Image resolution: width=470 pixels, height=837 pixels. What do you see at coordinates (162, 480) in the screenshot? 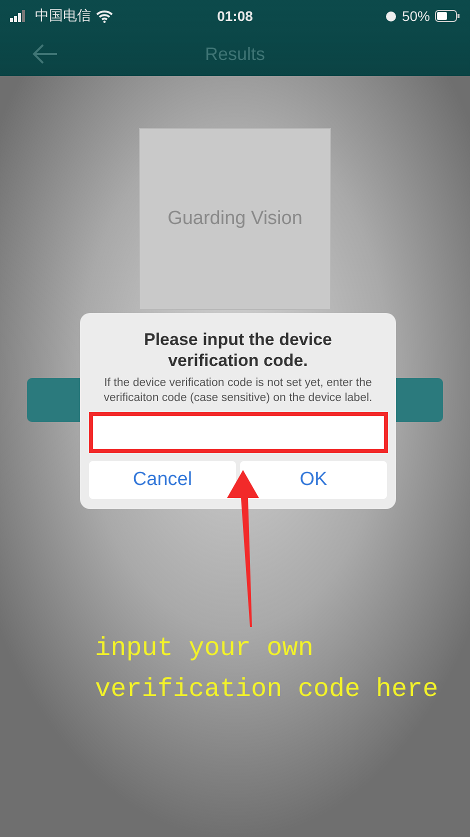
I see `cancel-button: Cancel` at bounding box center [162, 480].